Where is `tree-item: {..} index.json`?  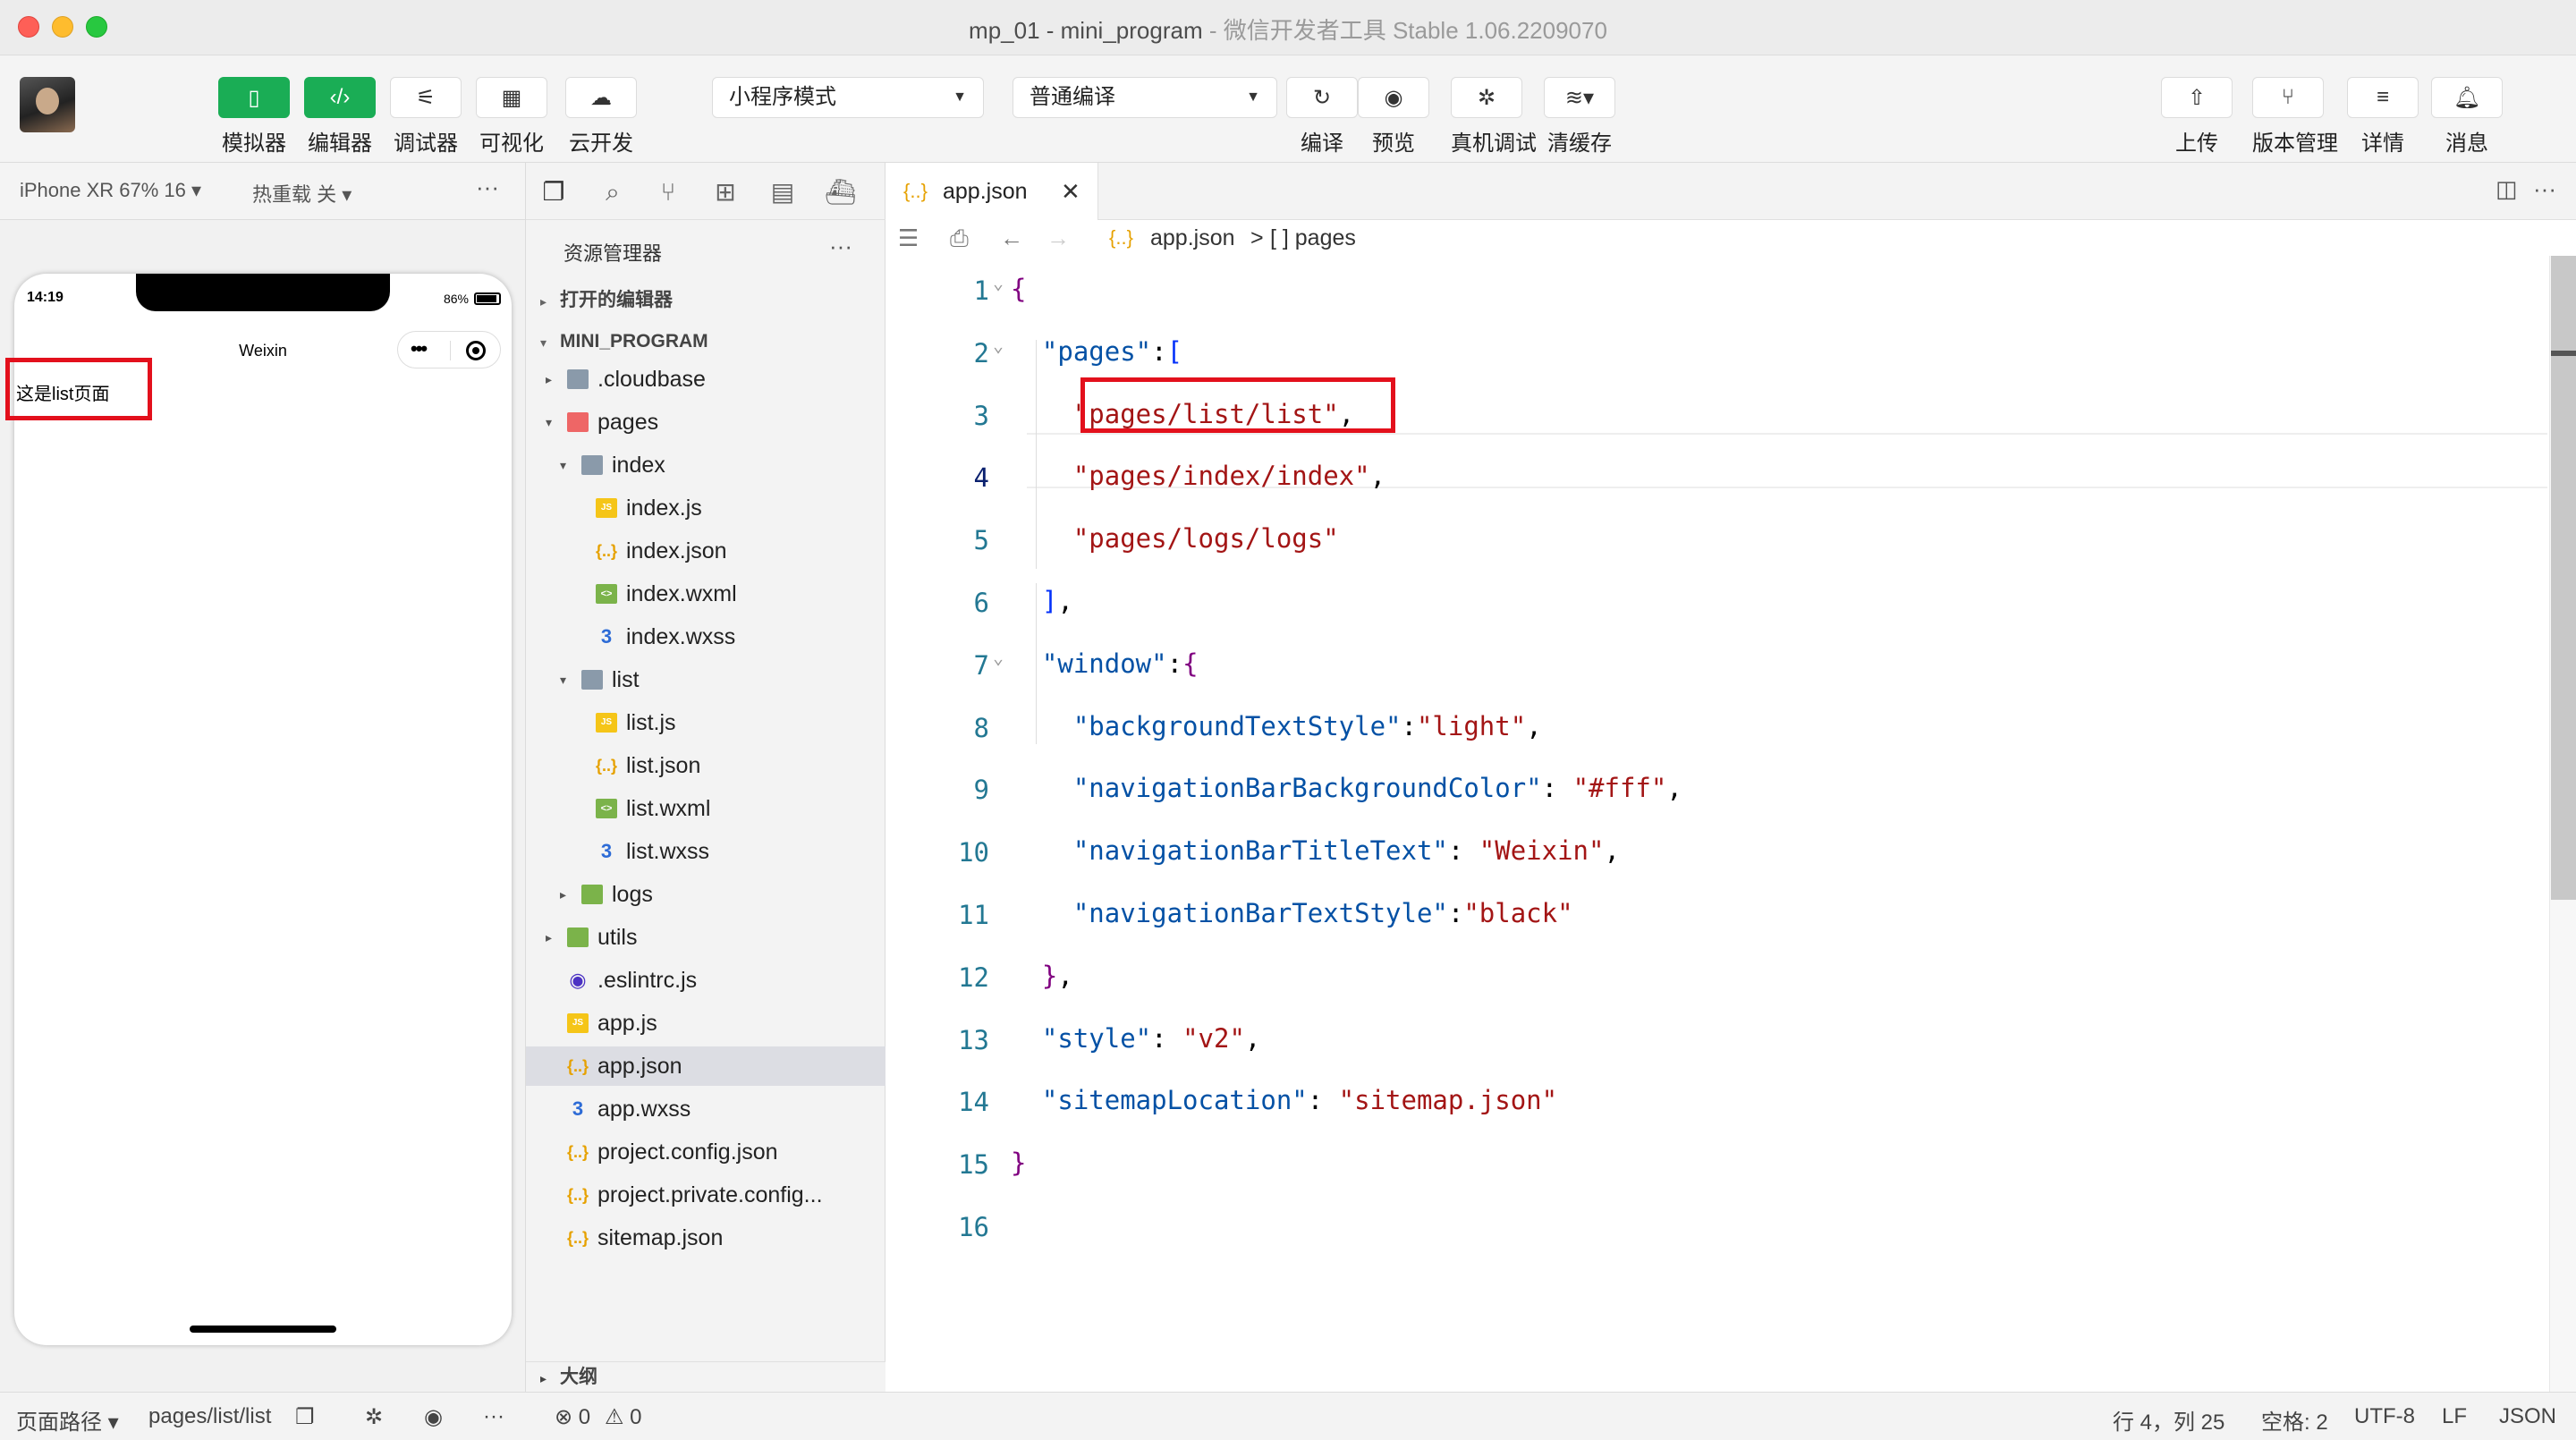
tree-item: {..} index.json is located at coordinates (706, 551).